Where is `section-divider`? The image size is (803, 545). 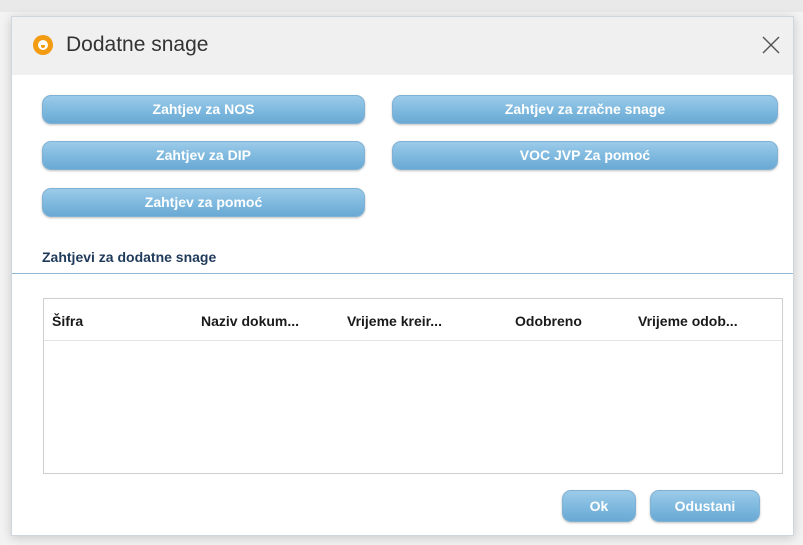 section-divider is located at coordinates (402, 273).